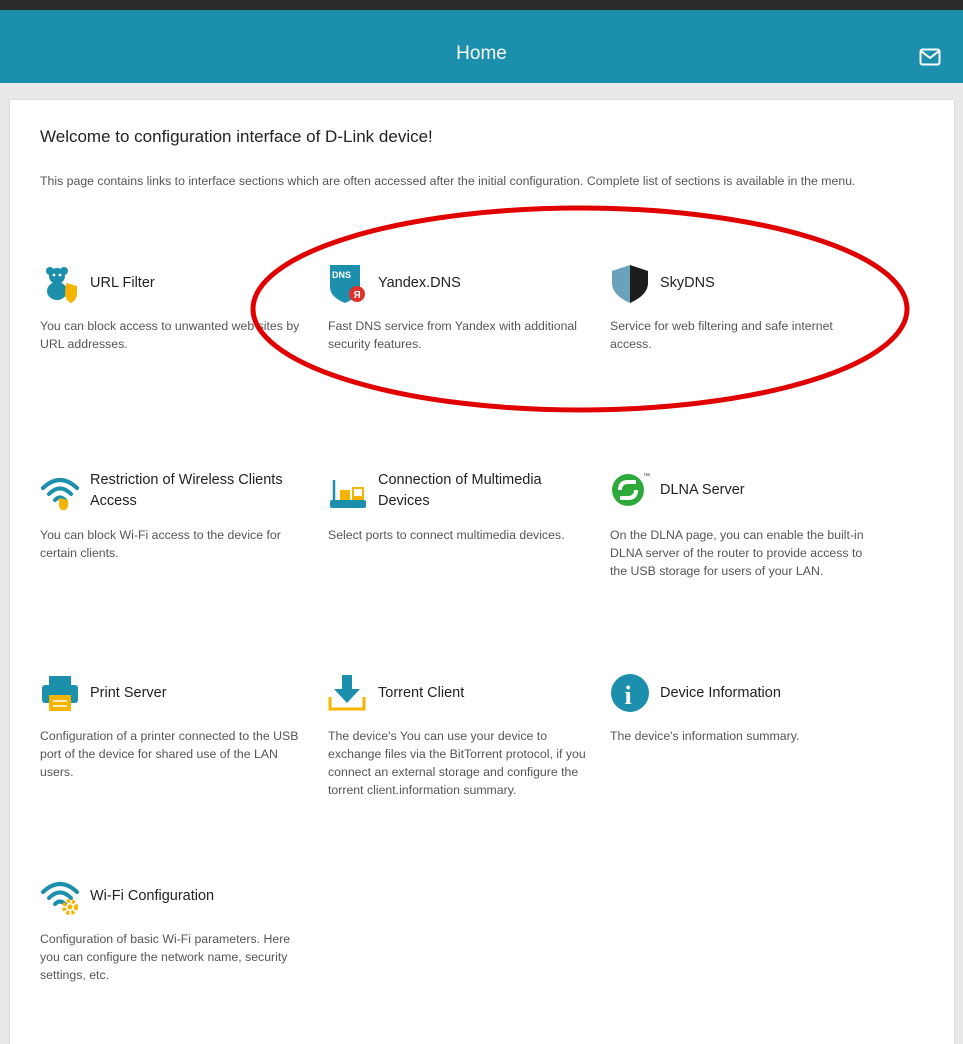 The image size is (963, 1044). What do you see at coordinates (60, 898) in the screenshot?
I see `wifi-gear-icon` at bounding box center [60, 898].